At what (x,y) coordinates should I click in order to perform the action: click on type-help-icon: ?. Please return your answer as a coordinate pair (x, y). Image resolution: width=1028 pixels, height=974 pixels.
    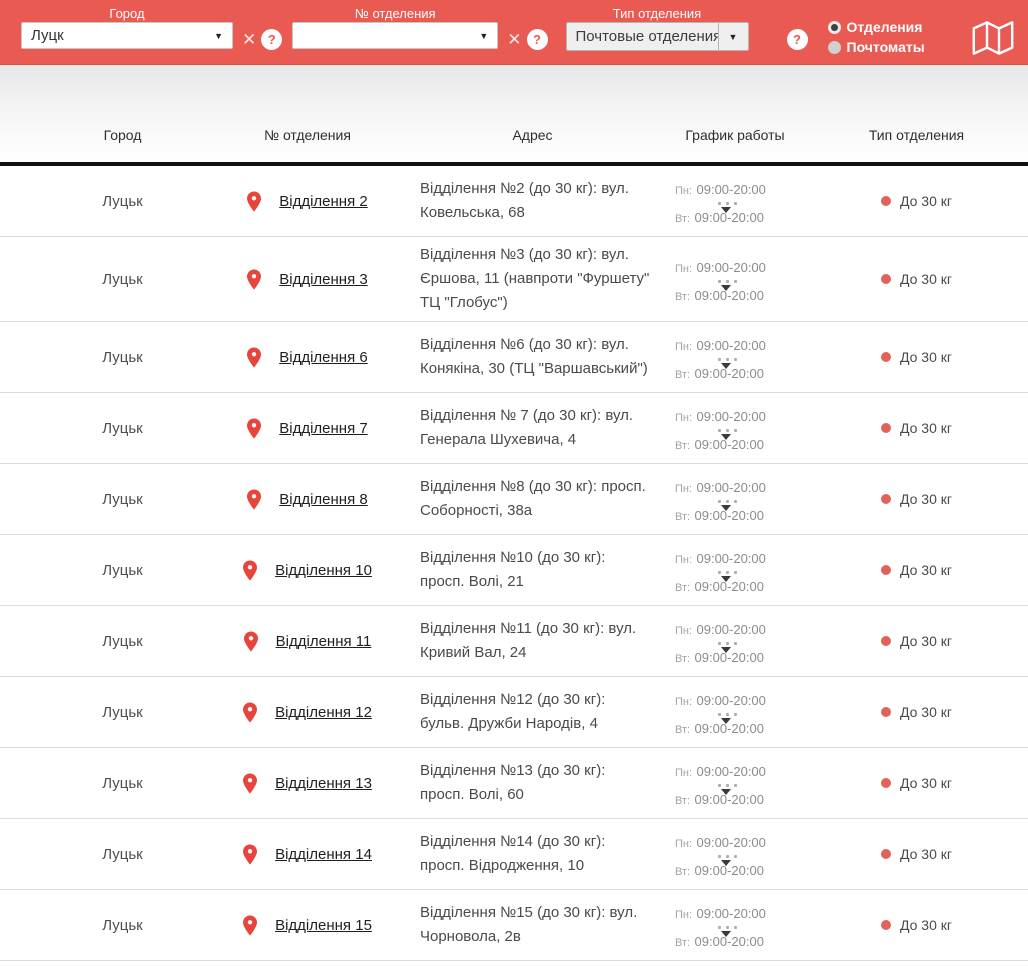
    Looking at the image, I should click on (797, 39).